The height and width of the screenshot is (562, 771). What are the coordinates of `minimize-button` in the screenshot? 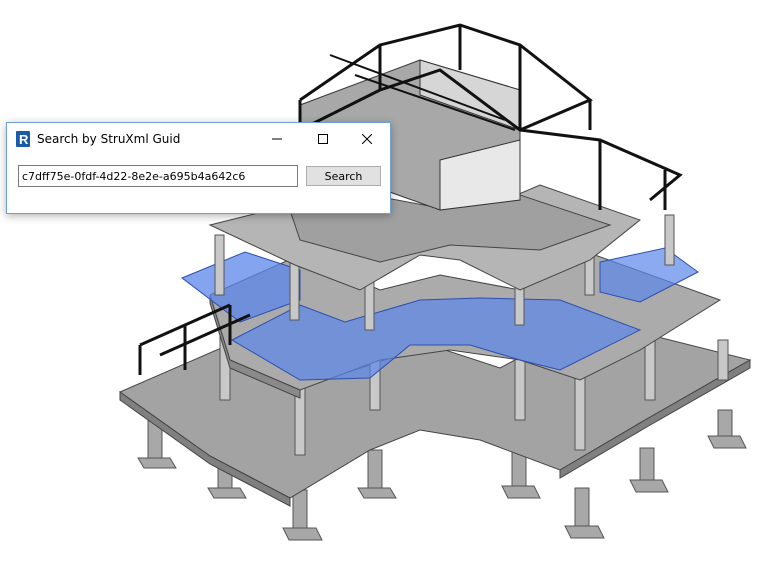 It's located at (277, 138).